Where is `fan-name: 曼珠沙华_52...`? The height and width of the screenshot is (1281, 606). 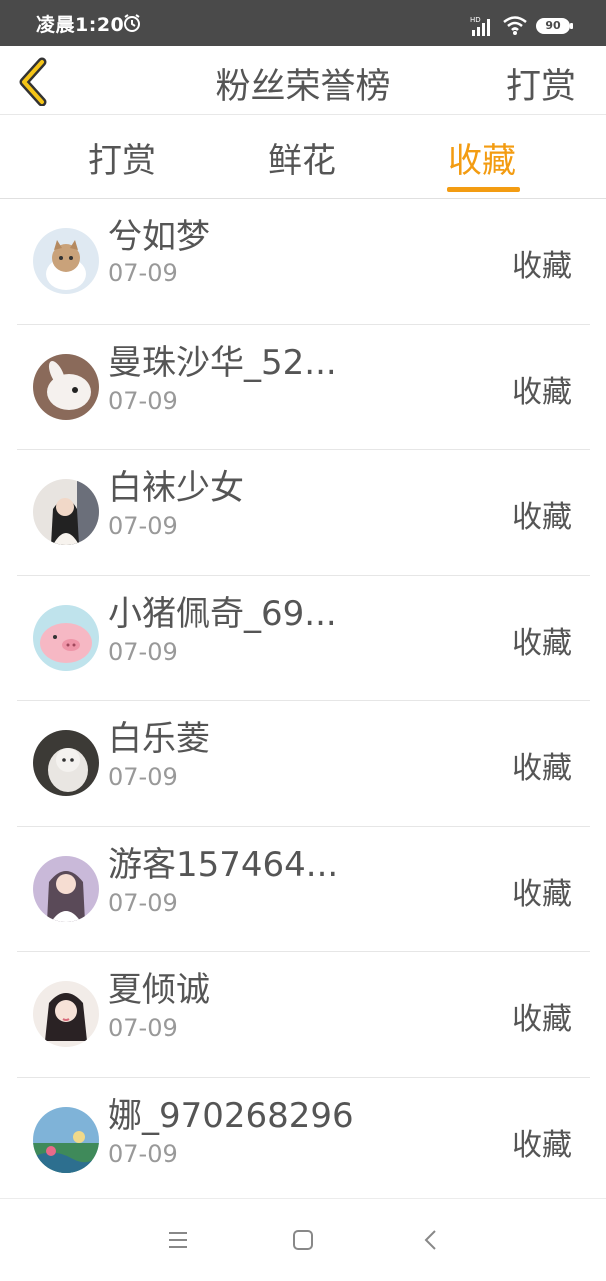
fan-name: 曼珠沙华_52... is located at coordinates (222, 362).